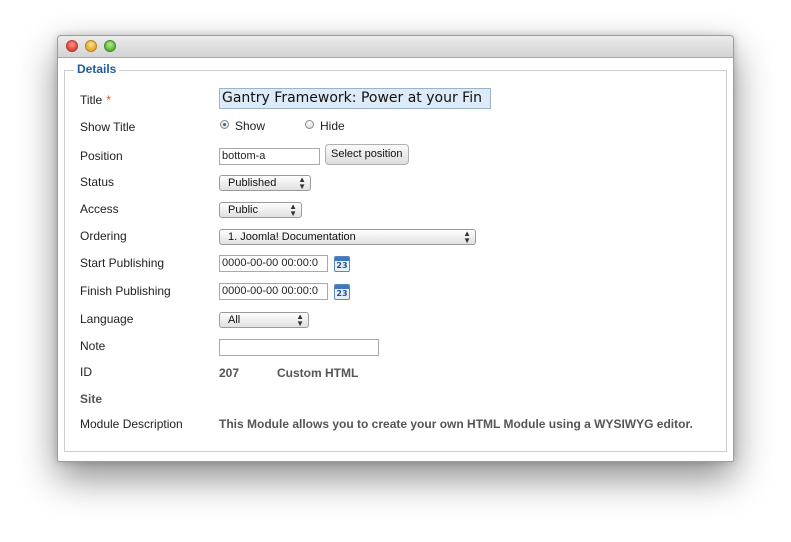  What do you see at coordinates (97, 182) in the screenshot?
I see `status-label: Status` at bounding box center [97, 182].